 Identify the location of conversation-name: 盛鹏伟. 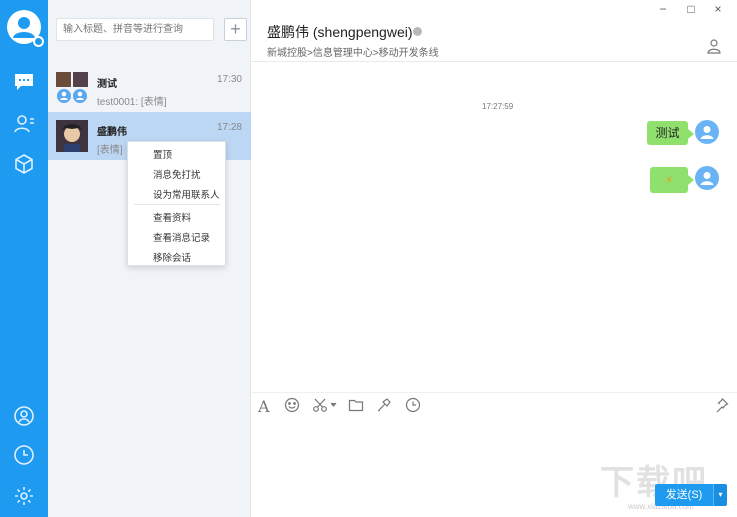
(112, 132).